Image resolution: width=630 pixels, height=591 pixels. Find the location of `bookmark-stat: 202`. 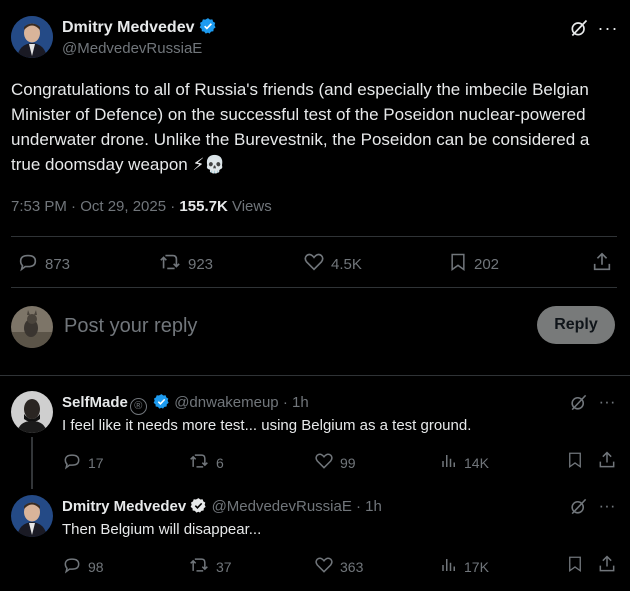

bookmark-stat: 202 is located at coordinates (473, 264).